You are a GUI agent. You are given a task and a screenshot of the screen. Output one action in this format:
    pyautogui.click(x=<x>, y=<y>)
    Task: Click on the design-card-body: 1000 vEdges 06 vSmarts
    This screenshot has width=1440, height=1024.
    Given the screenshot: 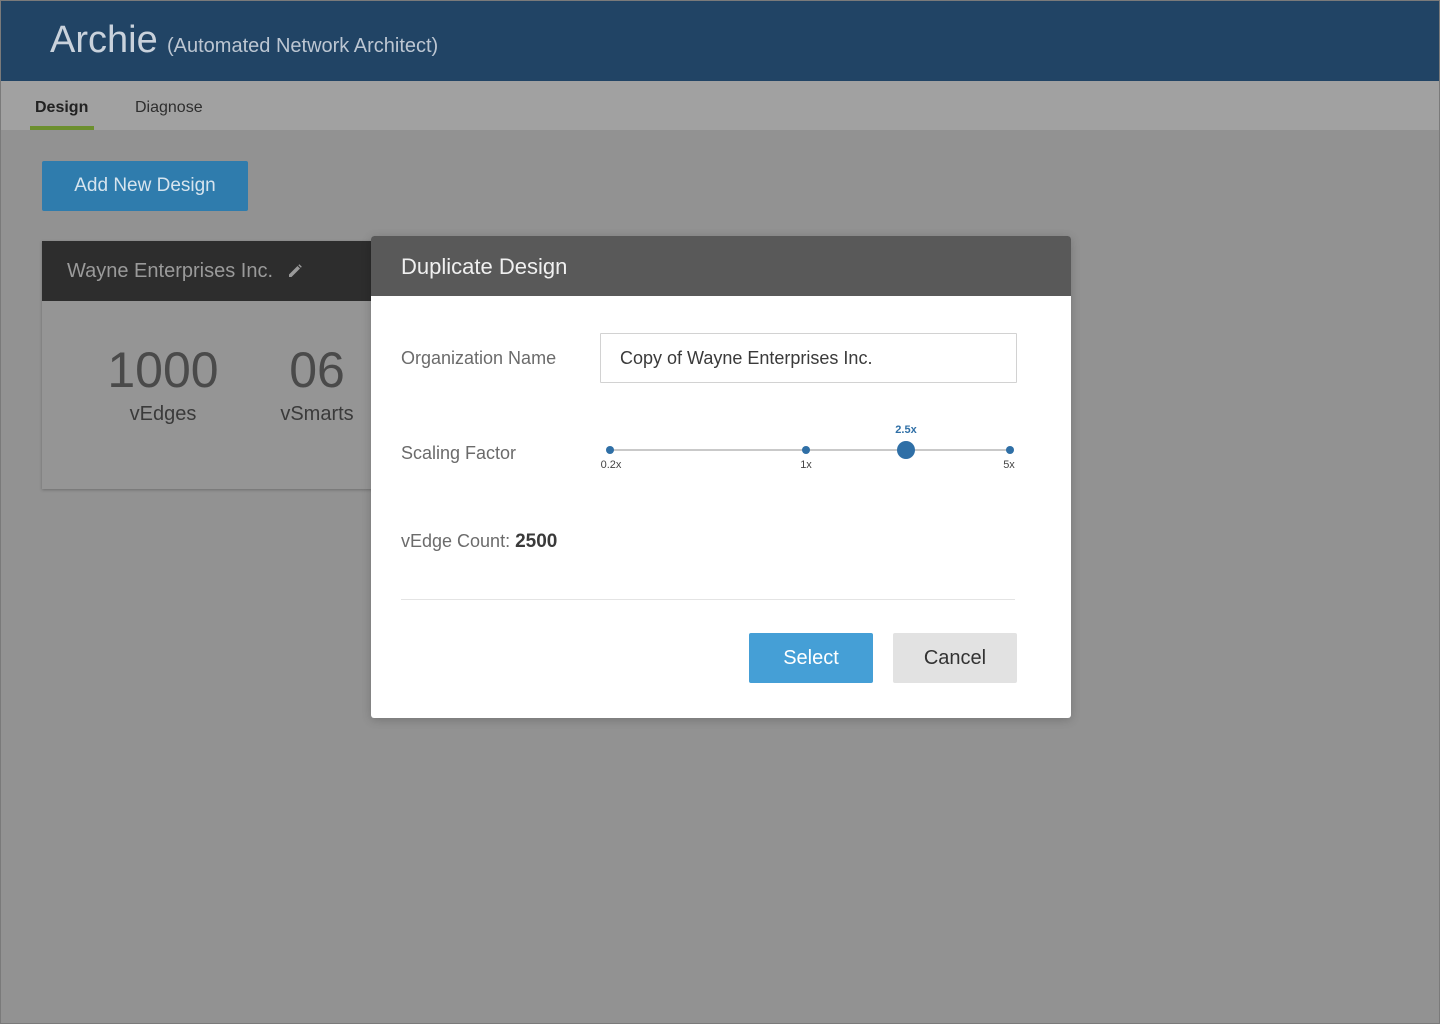 What is the action you would take?
    pyautogui.click(x=212, y=395)
    